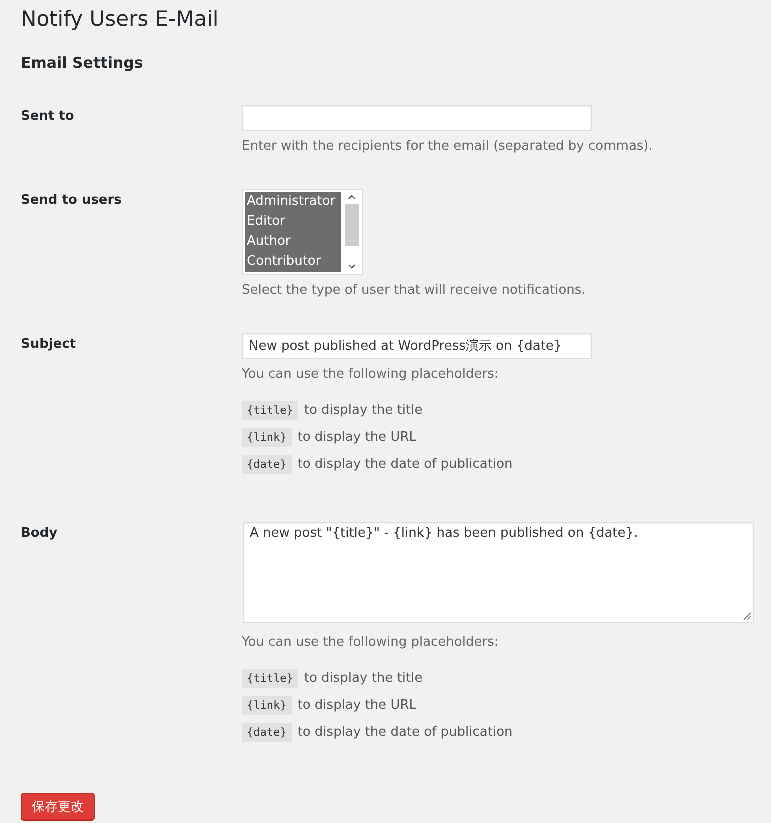 This screenshot has height=823, width=771. Describe the element at coordinates (417, 118) in the screenshot. I see `text-input` at that location.